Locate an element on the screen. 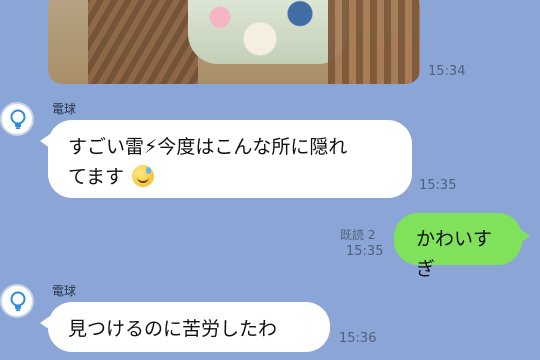  sender-avatar is located at coordinates (17, 119).